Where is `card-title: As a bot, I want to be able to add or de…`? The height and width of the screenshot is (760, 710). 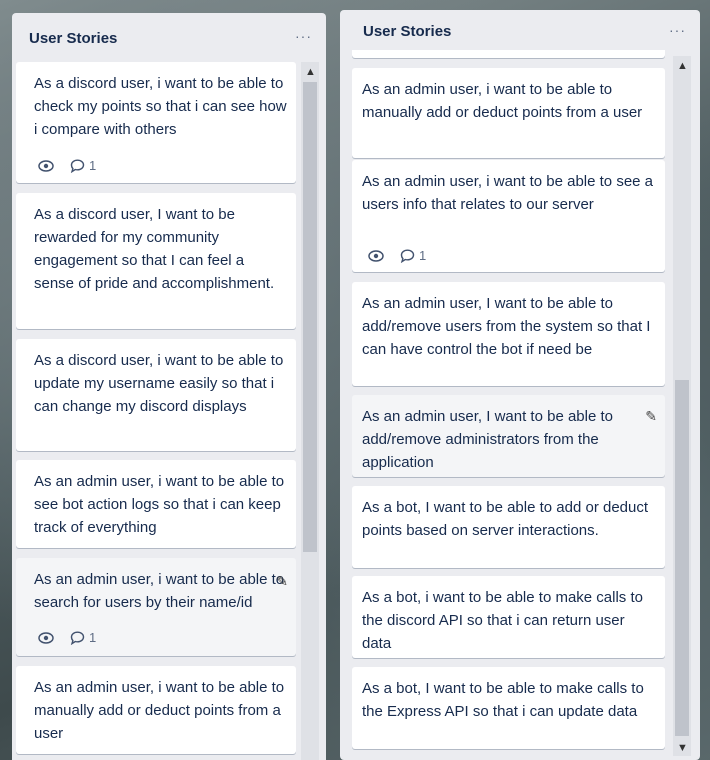 card-title: As a bot, I want to be able to add or de… is located at coordinates (505, 519).